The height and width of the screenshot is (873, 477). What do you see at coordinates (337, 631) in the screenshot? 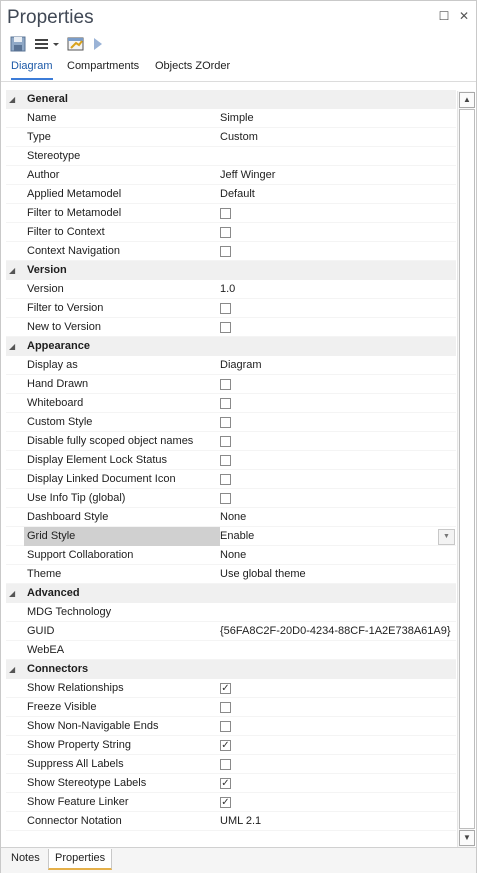
I see `property-value: {56FA8C2F-20D0-4234-88CF-1A2E738A61A9}` at bounding box center [337, 631].